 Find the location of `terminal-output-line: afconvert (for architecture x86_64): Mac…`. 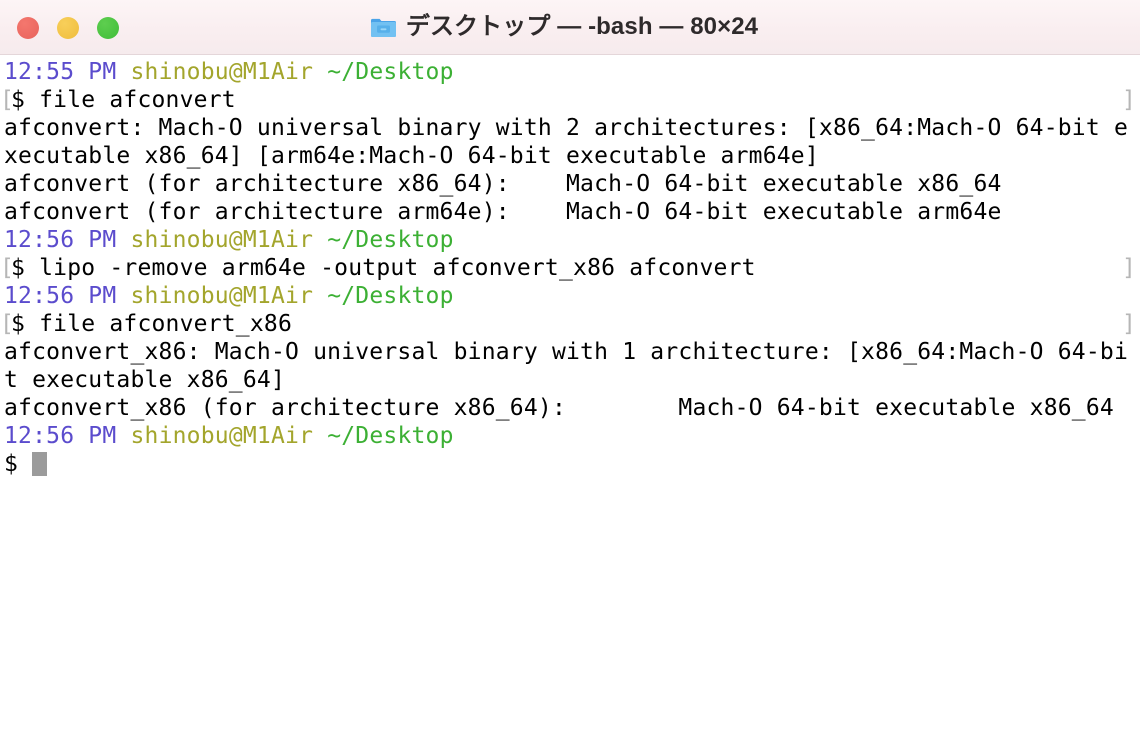

terminal-output-line: afconvert (for architecture x86_64): Mac… is located at coordinates (570, 184).